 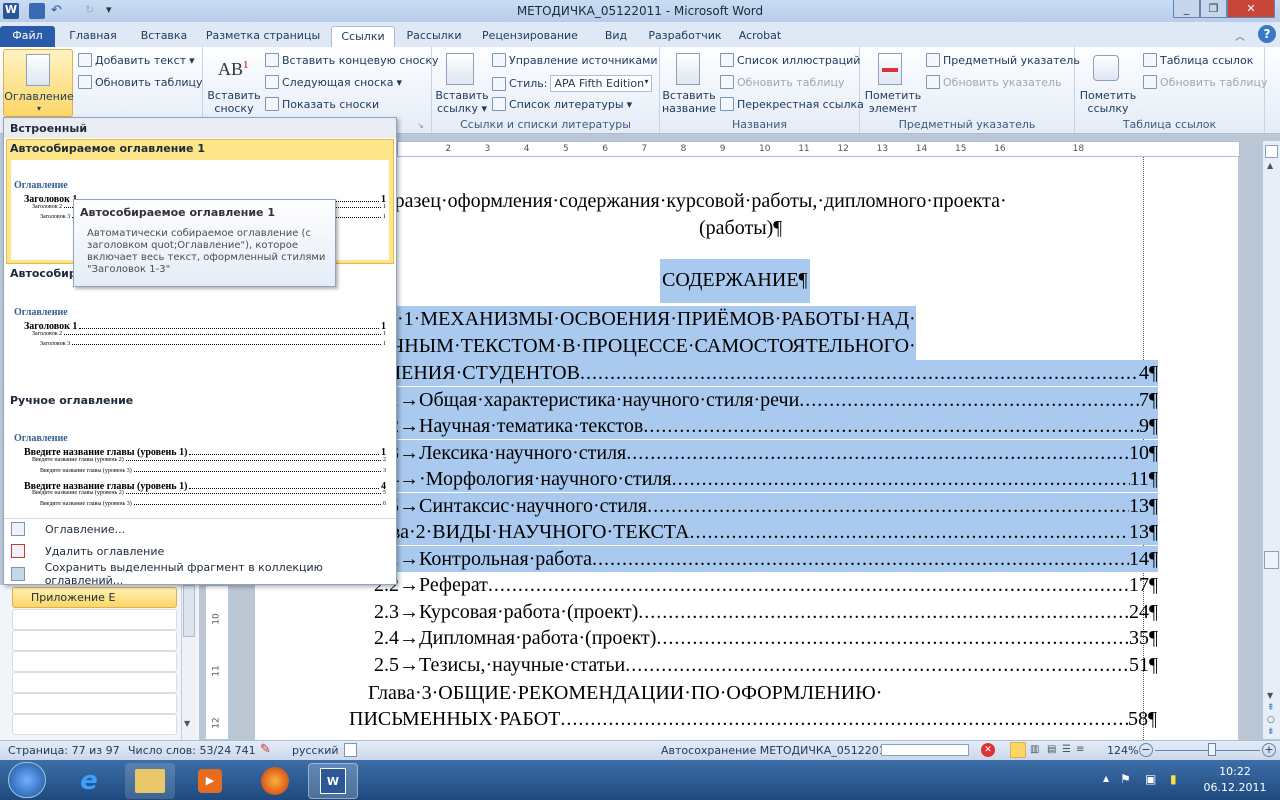 What do you see at coordinates (754, 426) in the screenshot?
I see `toc-entry: 1.2→Научная·тематика·текстов 9¶` at bounding box center [754, 426].